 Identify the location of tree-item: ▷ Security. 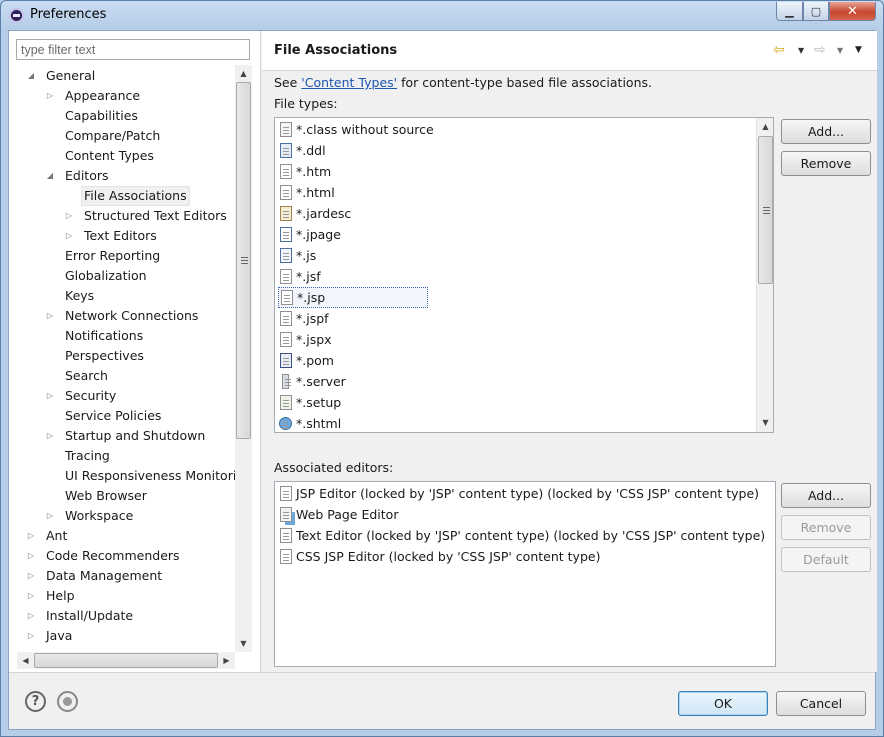
(81, 396).